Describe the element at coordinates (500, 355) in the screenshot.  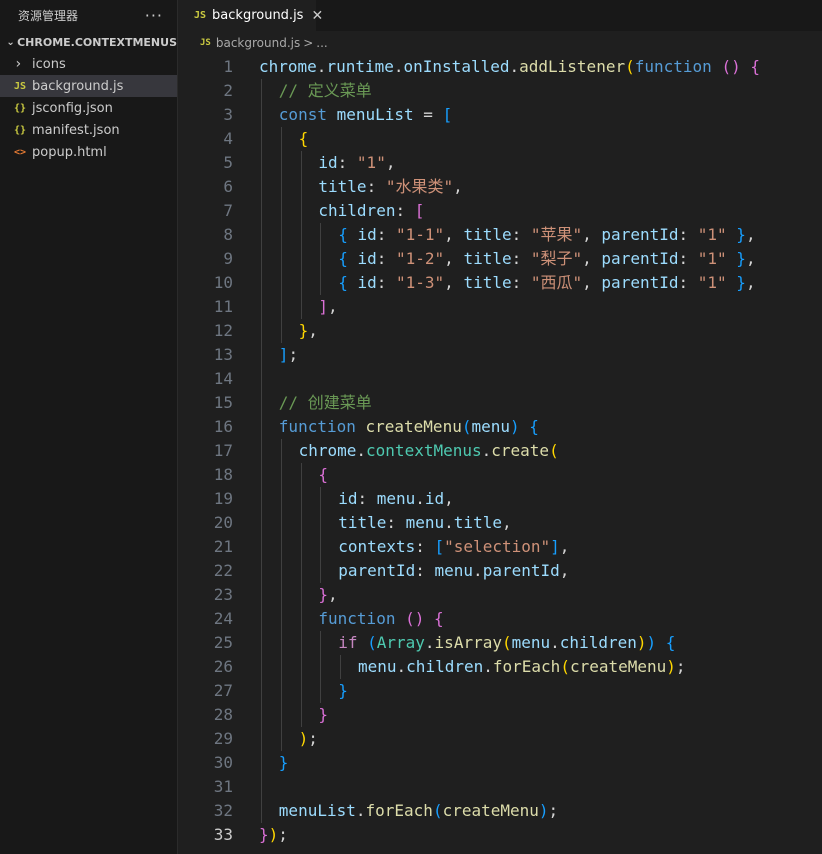
I see `code-line: 13];` at that location.